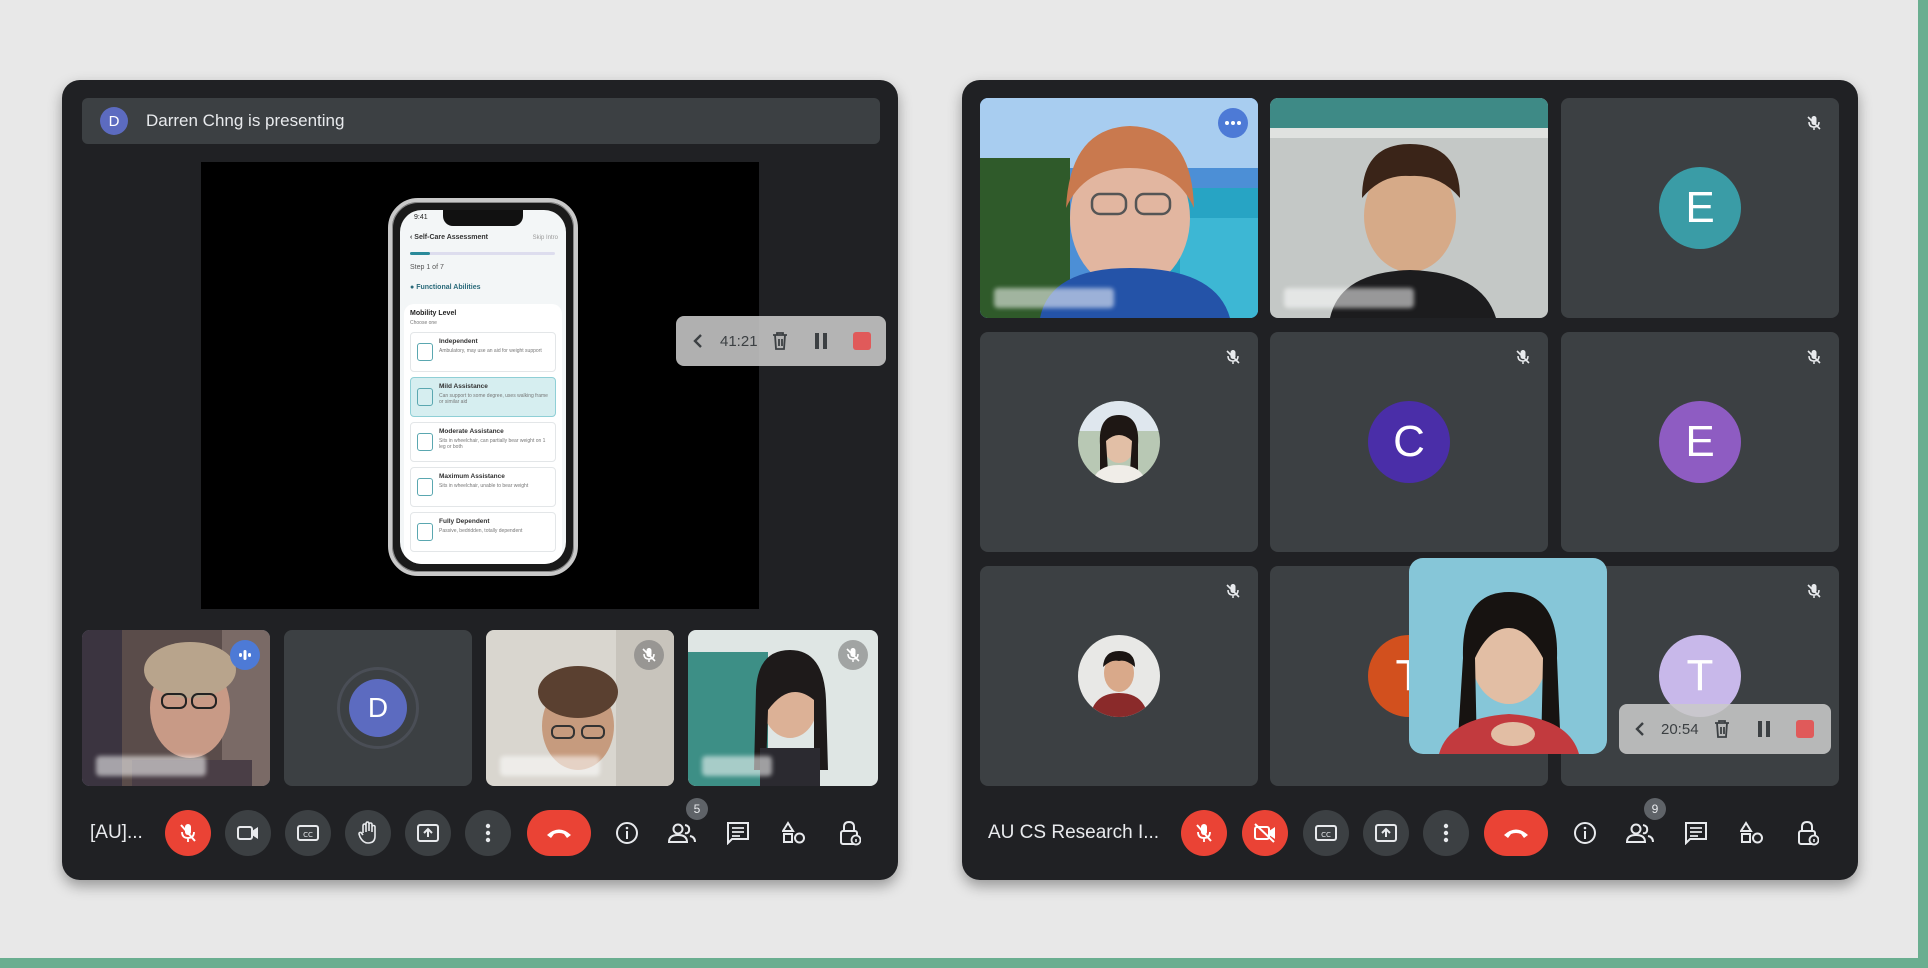 The image size is (1928, 968). Describe the element at coordinates (451, 237) in the screenshot. I see `phone-header-title: Self-Care Assessment` at that location.